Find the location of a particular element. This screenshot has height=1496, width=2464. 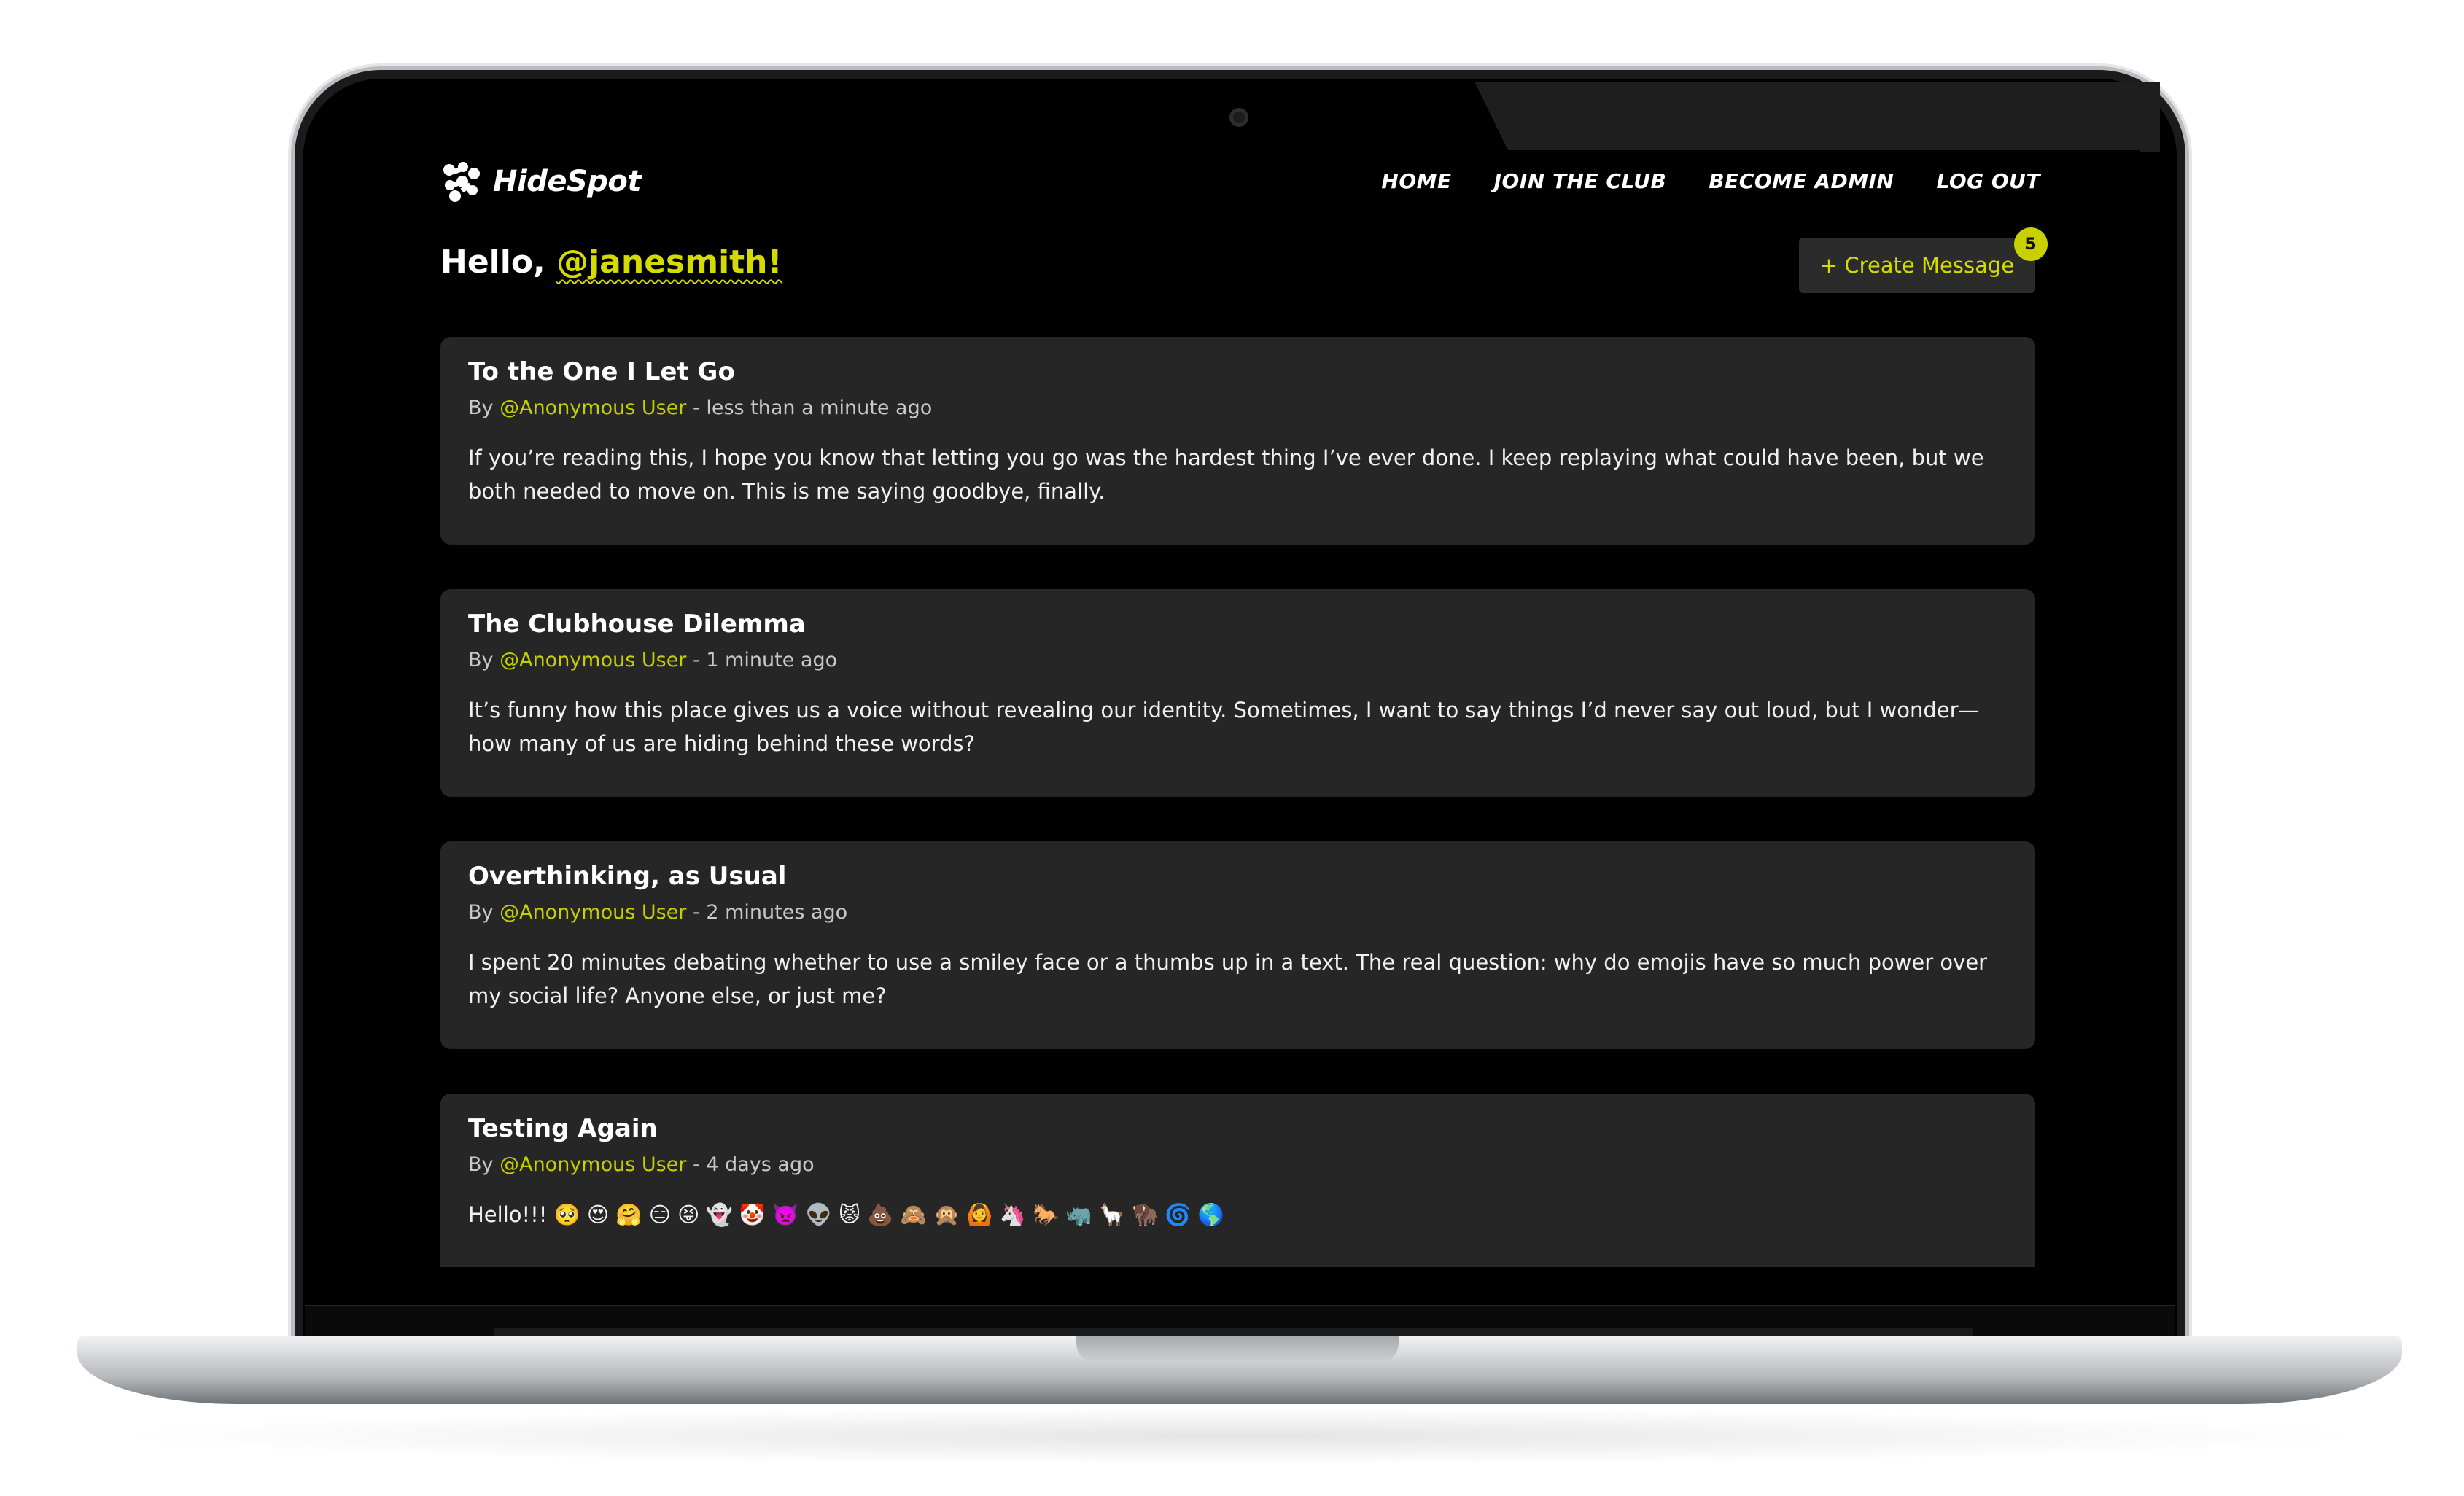

message-count-badge: 5 is located at coordinates (2031, 244).